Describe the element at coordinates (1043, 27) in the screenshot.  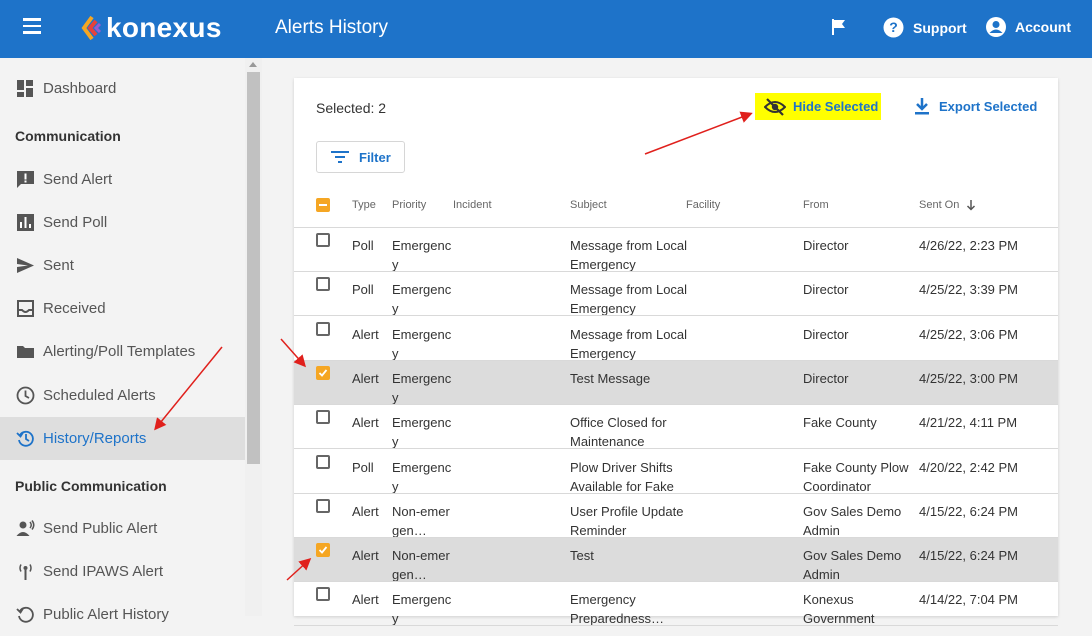
I see `account-label: Account` at that location.